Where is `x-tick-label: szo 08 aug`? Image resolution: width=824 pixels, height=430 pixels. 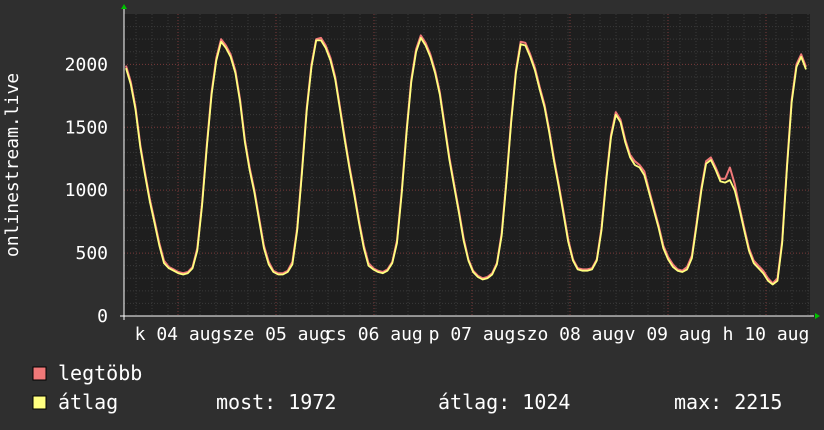 x-tick-label: szo 08 aug is located at coordinates (570, 334).